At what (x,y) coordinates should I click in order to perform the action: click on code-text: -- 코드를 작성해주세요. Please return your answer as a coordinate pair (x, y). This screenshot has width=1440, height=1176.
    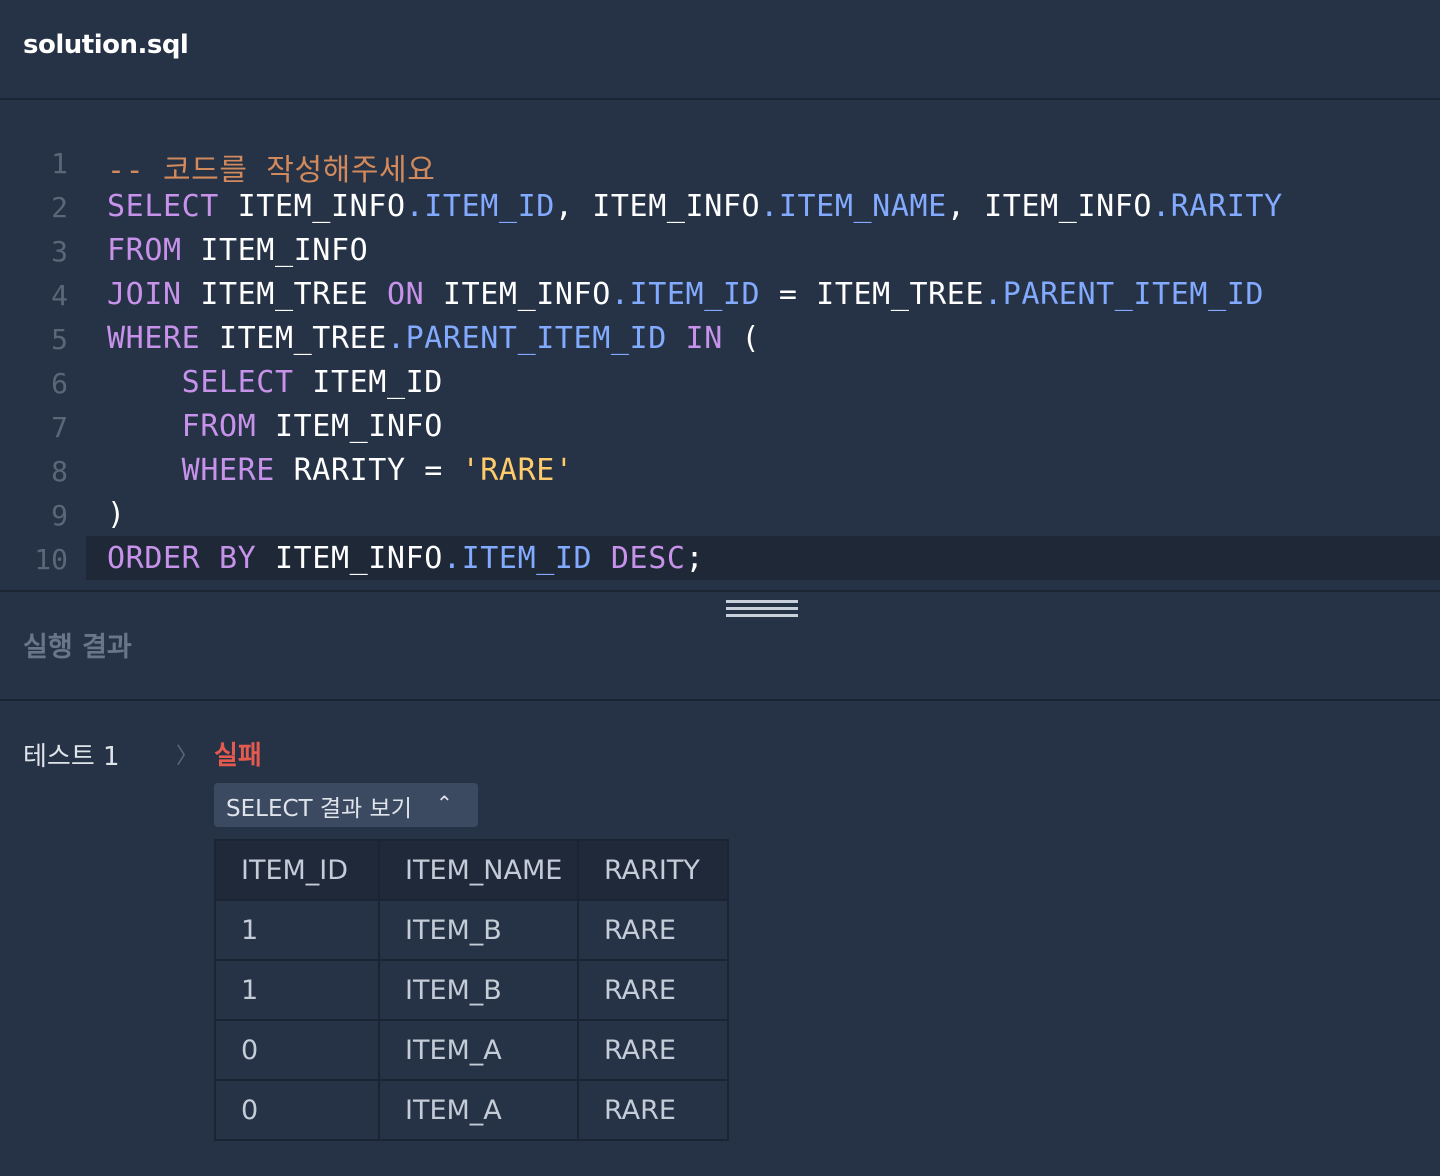
    Looking at the image, I should click on (271, 167).